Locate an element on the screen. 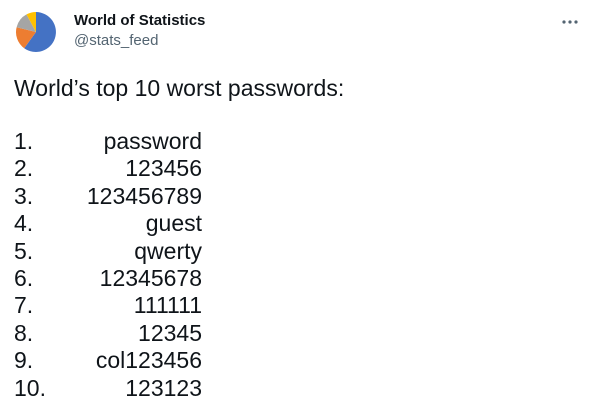  author-handle: @stats_feed is located at coordinates (116, 41).